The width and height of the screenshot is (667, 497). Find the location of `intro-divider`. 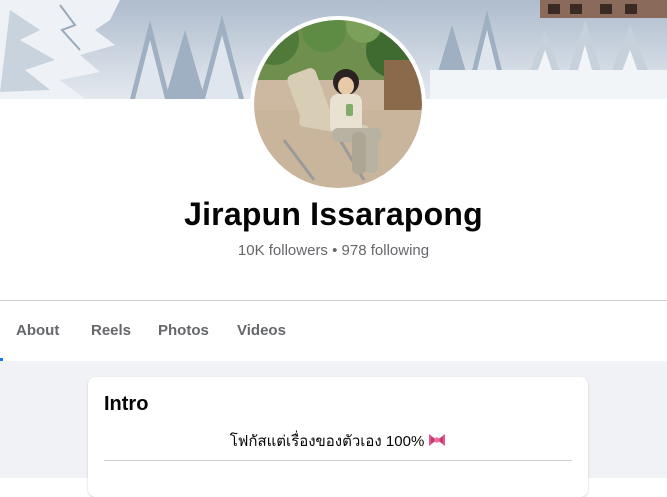

intro-divider is located at coordinates (338, 460).